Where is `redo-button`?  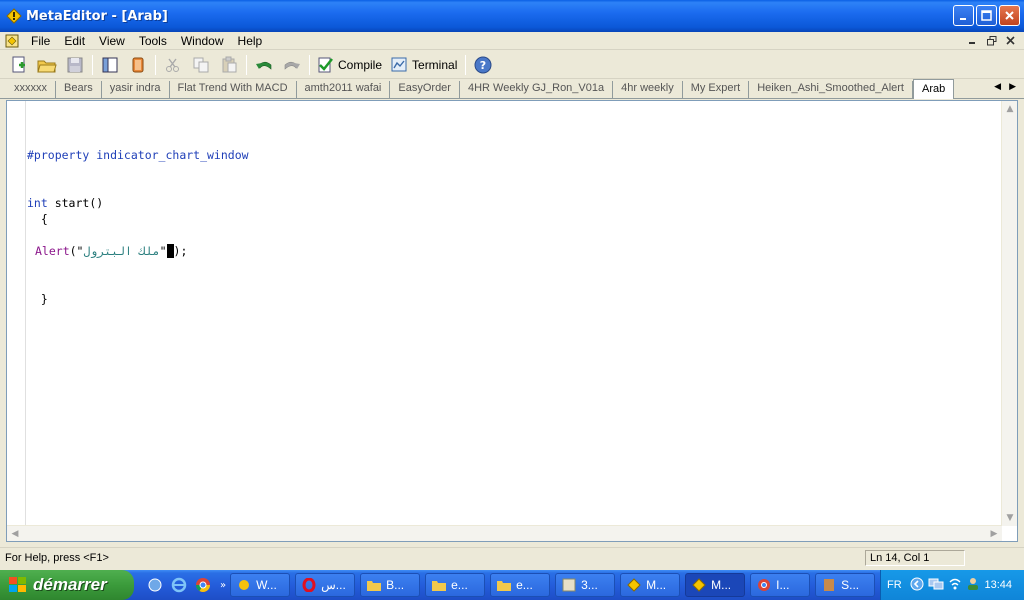
redo-button is located at coordinates (292, 65).